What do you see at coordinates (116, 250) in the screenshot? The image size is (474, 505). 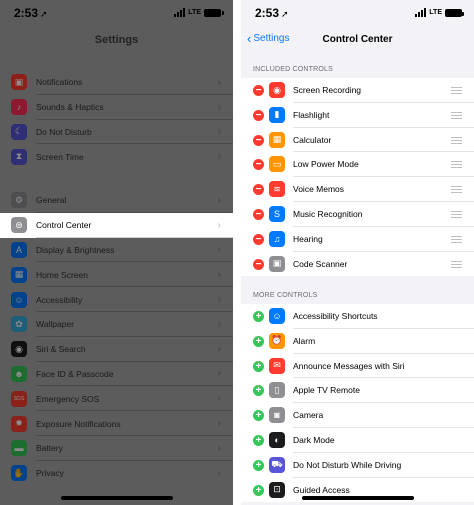 I see `settings-row-display-and-brightness: A Display & Brightness ›` at bounding box center [116, 250].